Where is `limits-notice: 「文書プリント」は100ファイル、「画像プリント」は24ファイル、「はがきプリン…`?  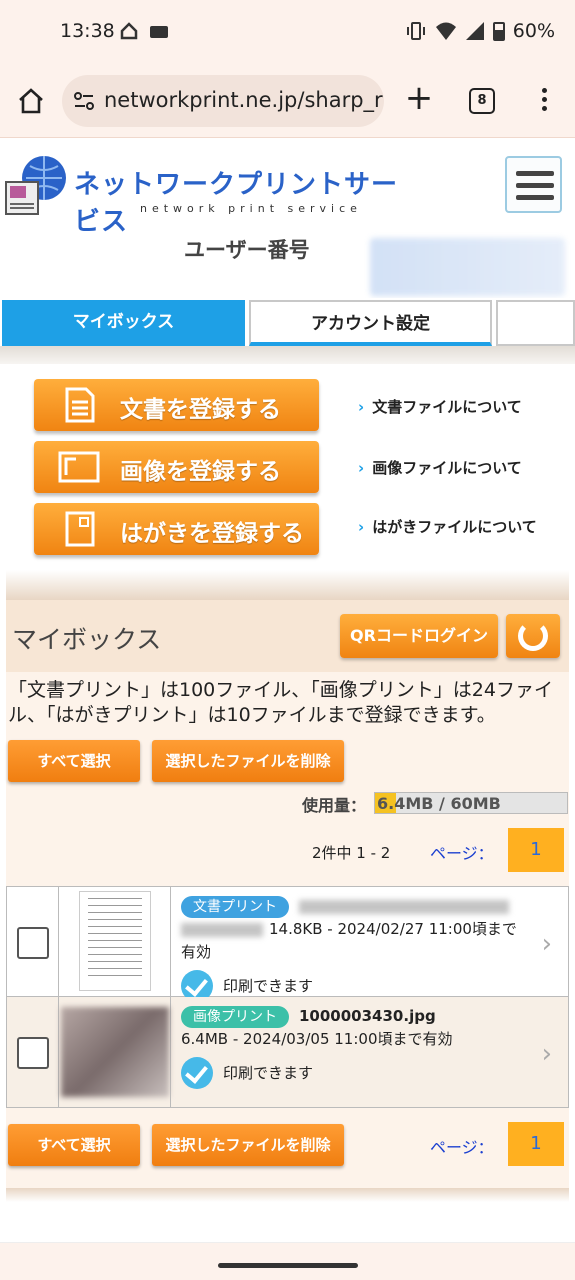
limits-notice: 「文書プリント」は100ファイル、「画像プリント」は24ファイル、「はがきプリン… is located at coordinates (280, 702).